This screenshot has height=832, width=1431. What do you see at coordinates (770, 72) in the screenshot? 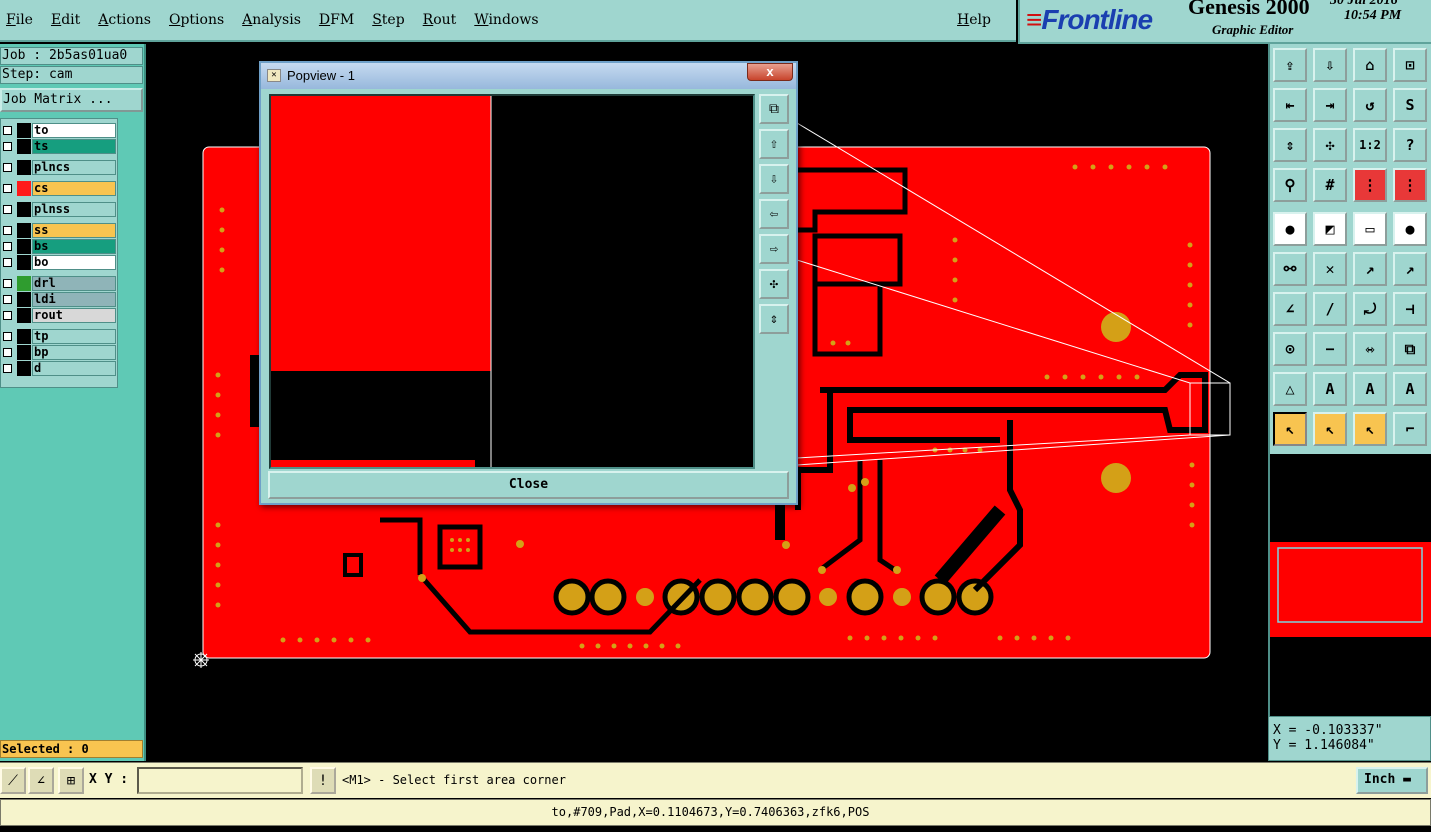
I see `window-close-button: x` at bounding box center [770, 72].